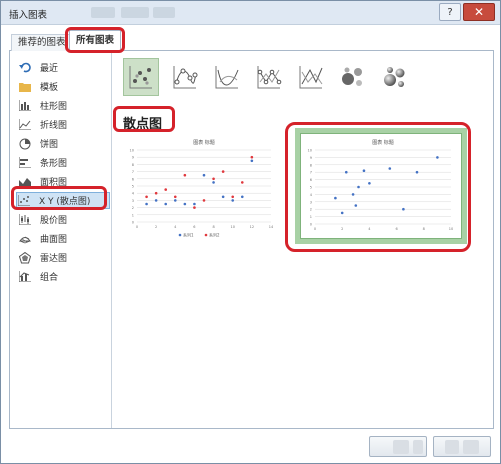 Image resolution: width=501 pixels, height=464 pixels. Describe the element at coordinates (49, 88) in the screenshot. I see `sidebar-item-label: 模板` at that location.